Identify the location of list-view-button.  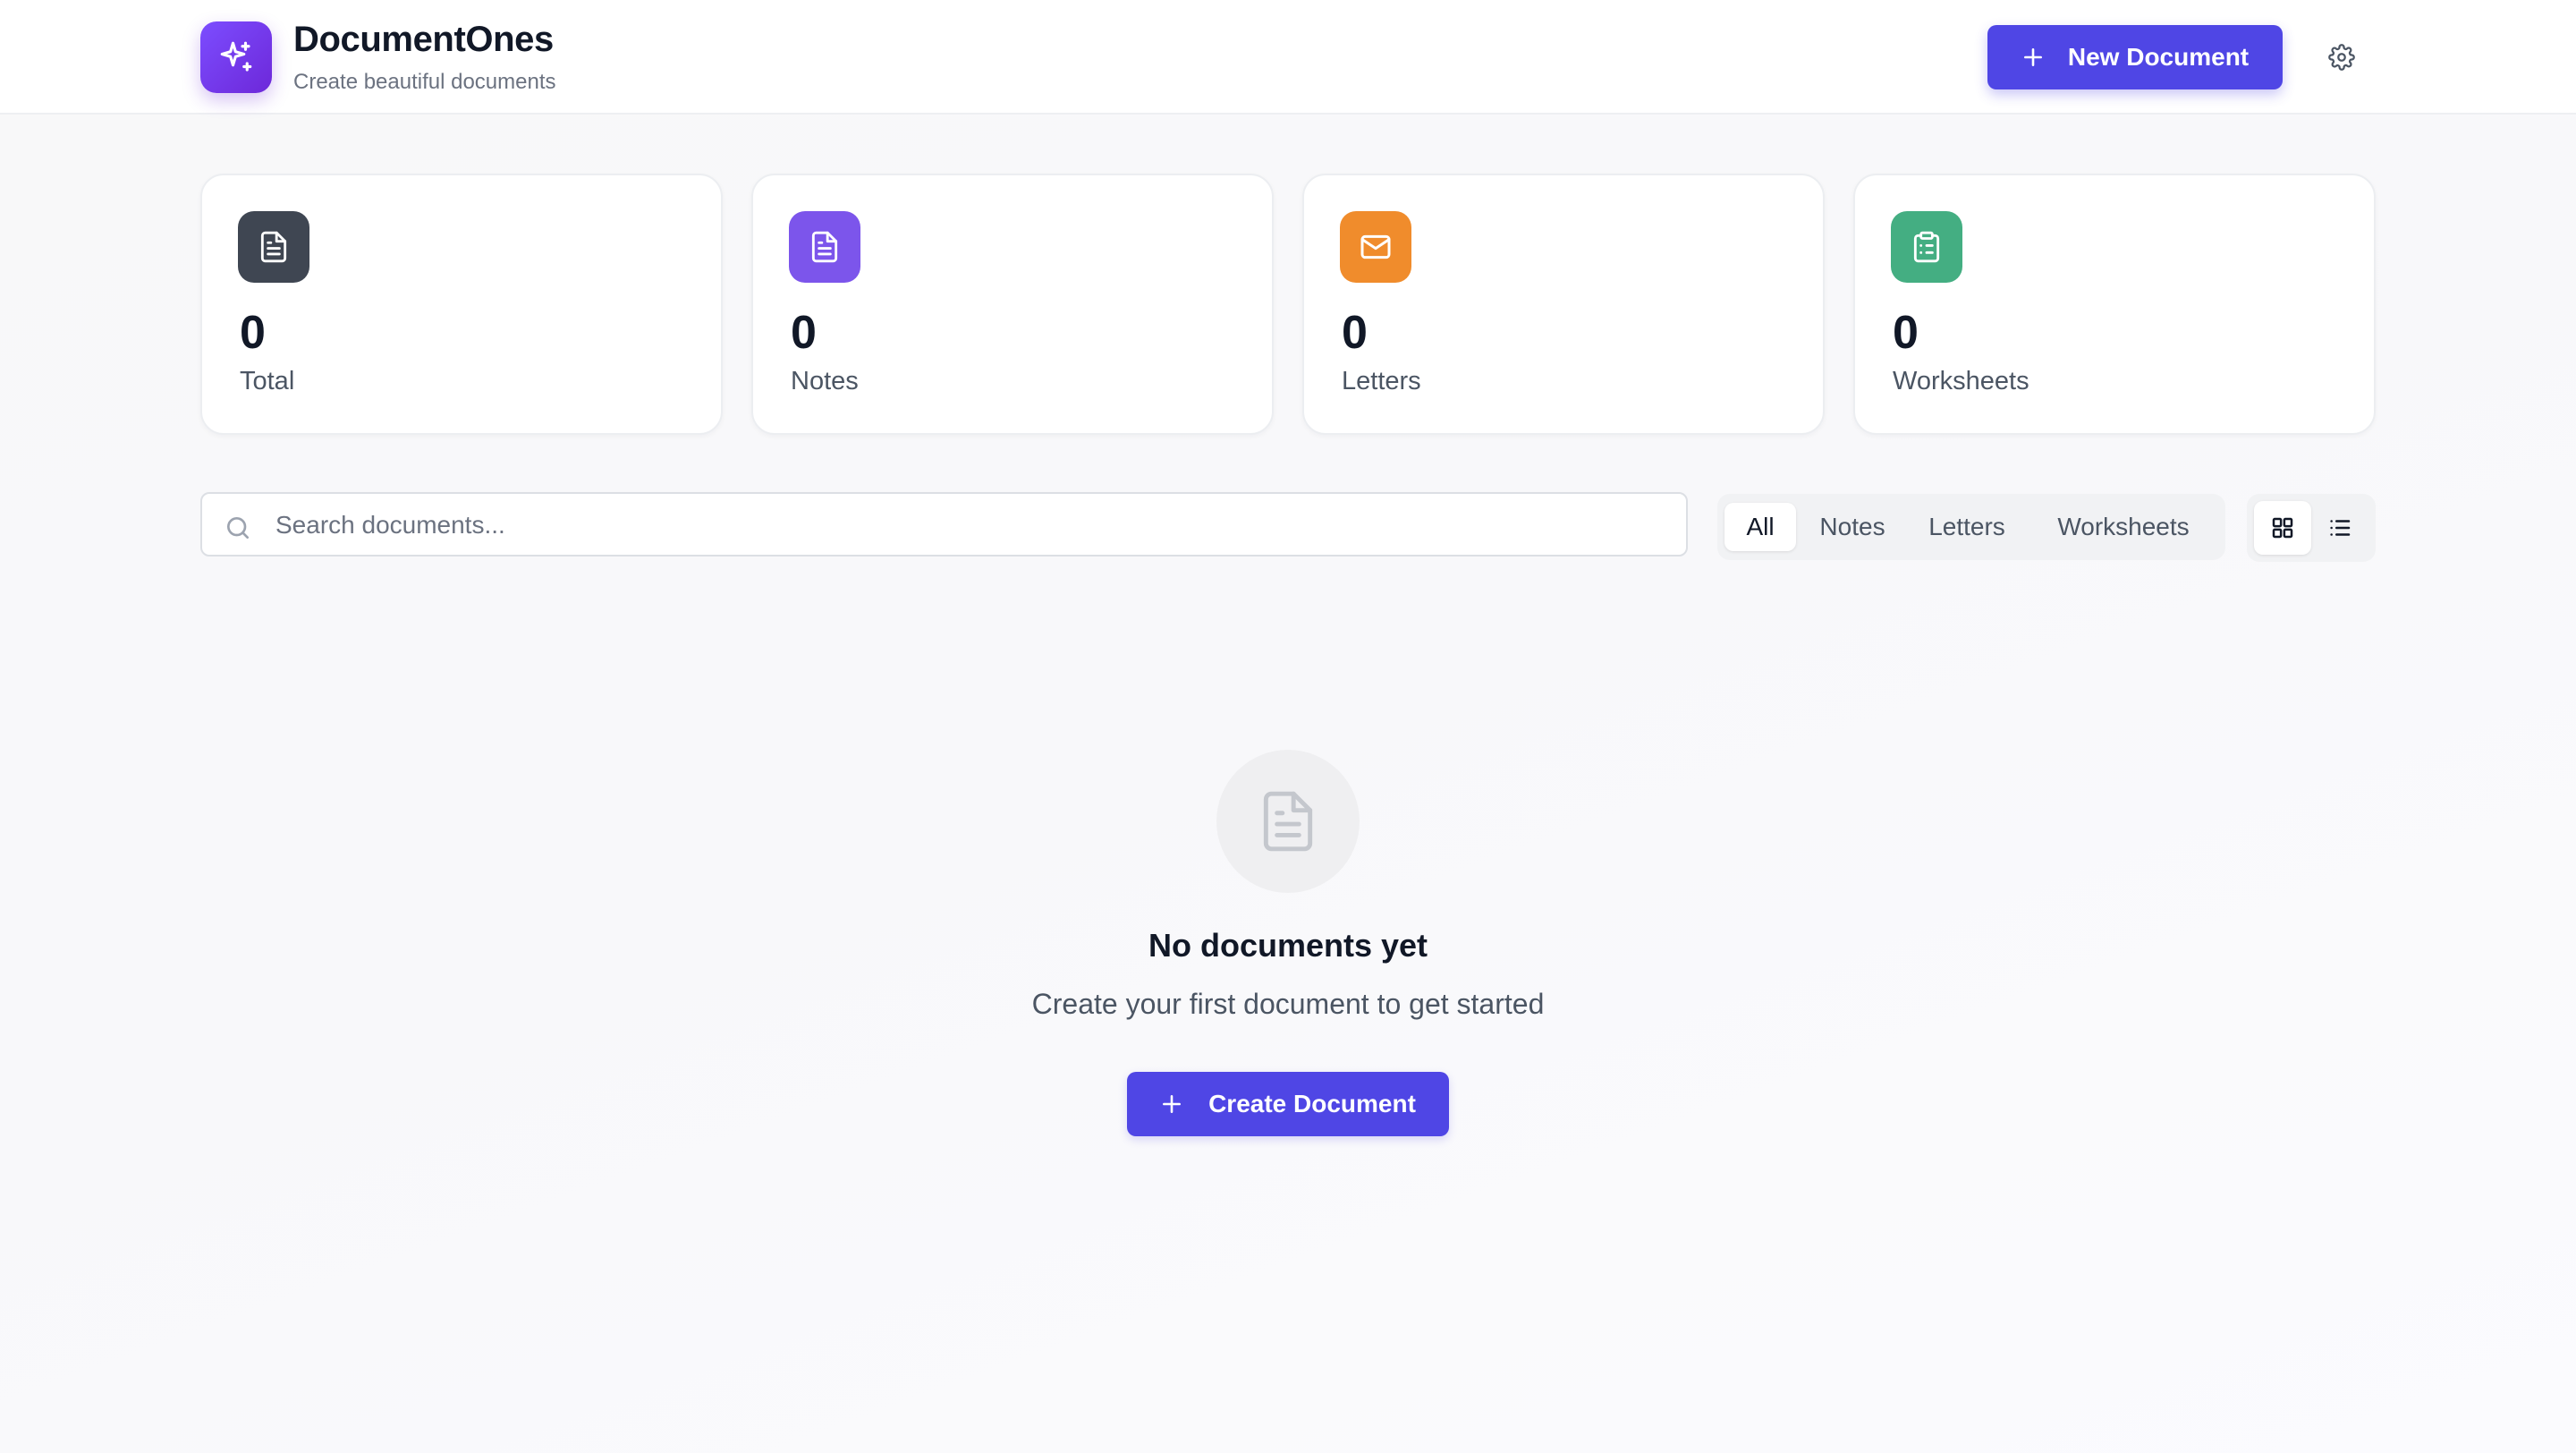
(2339, 528).